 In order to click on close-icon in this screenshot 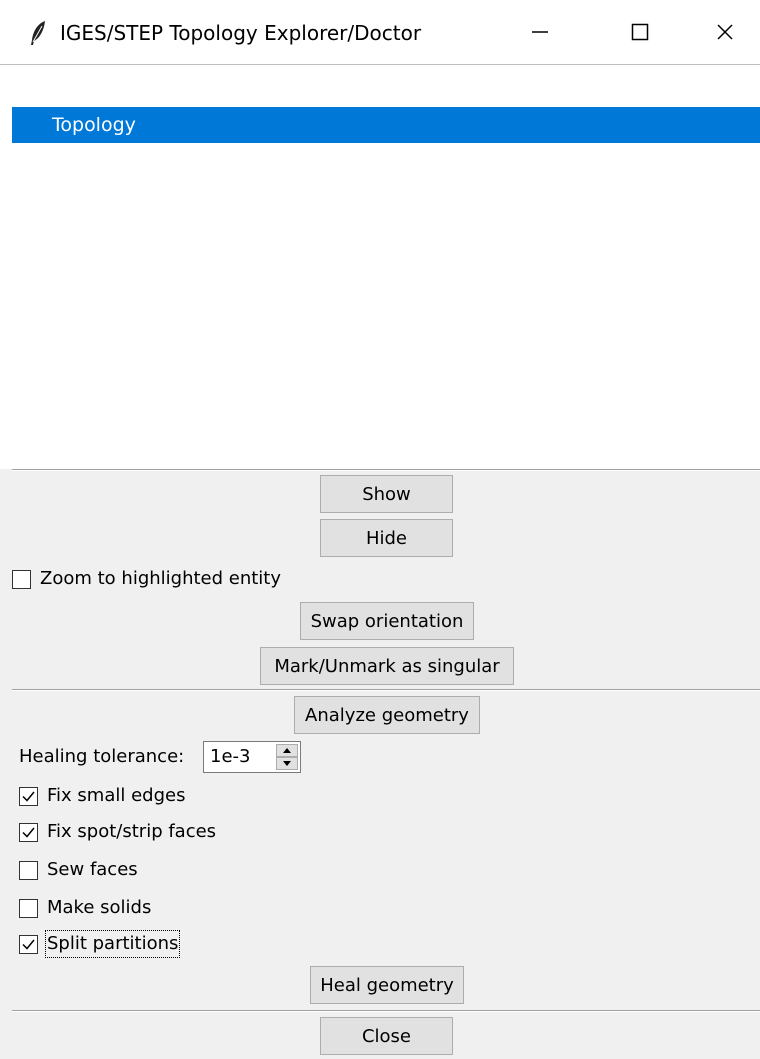, I will do `click(725, 32)`.